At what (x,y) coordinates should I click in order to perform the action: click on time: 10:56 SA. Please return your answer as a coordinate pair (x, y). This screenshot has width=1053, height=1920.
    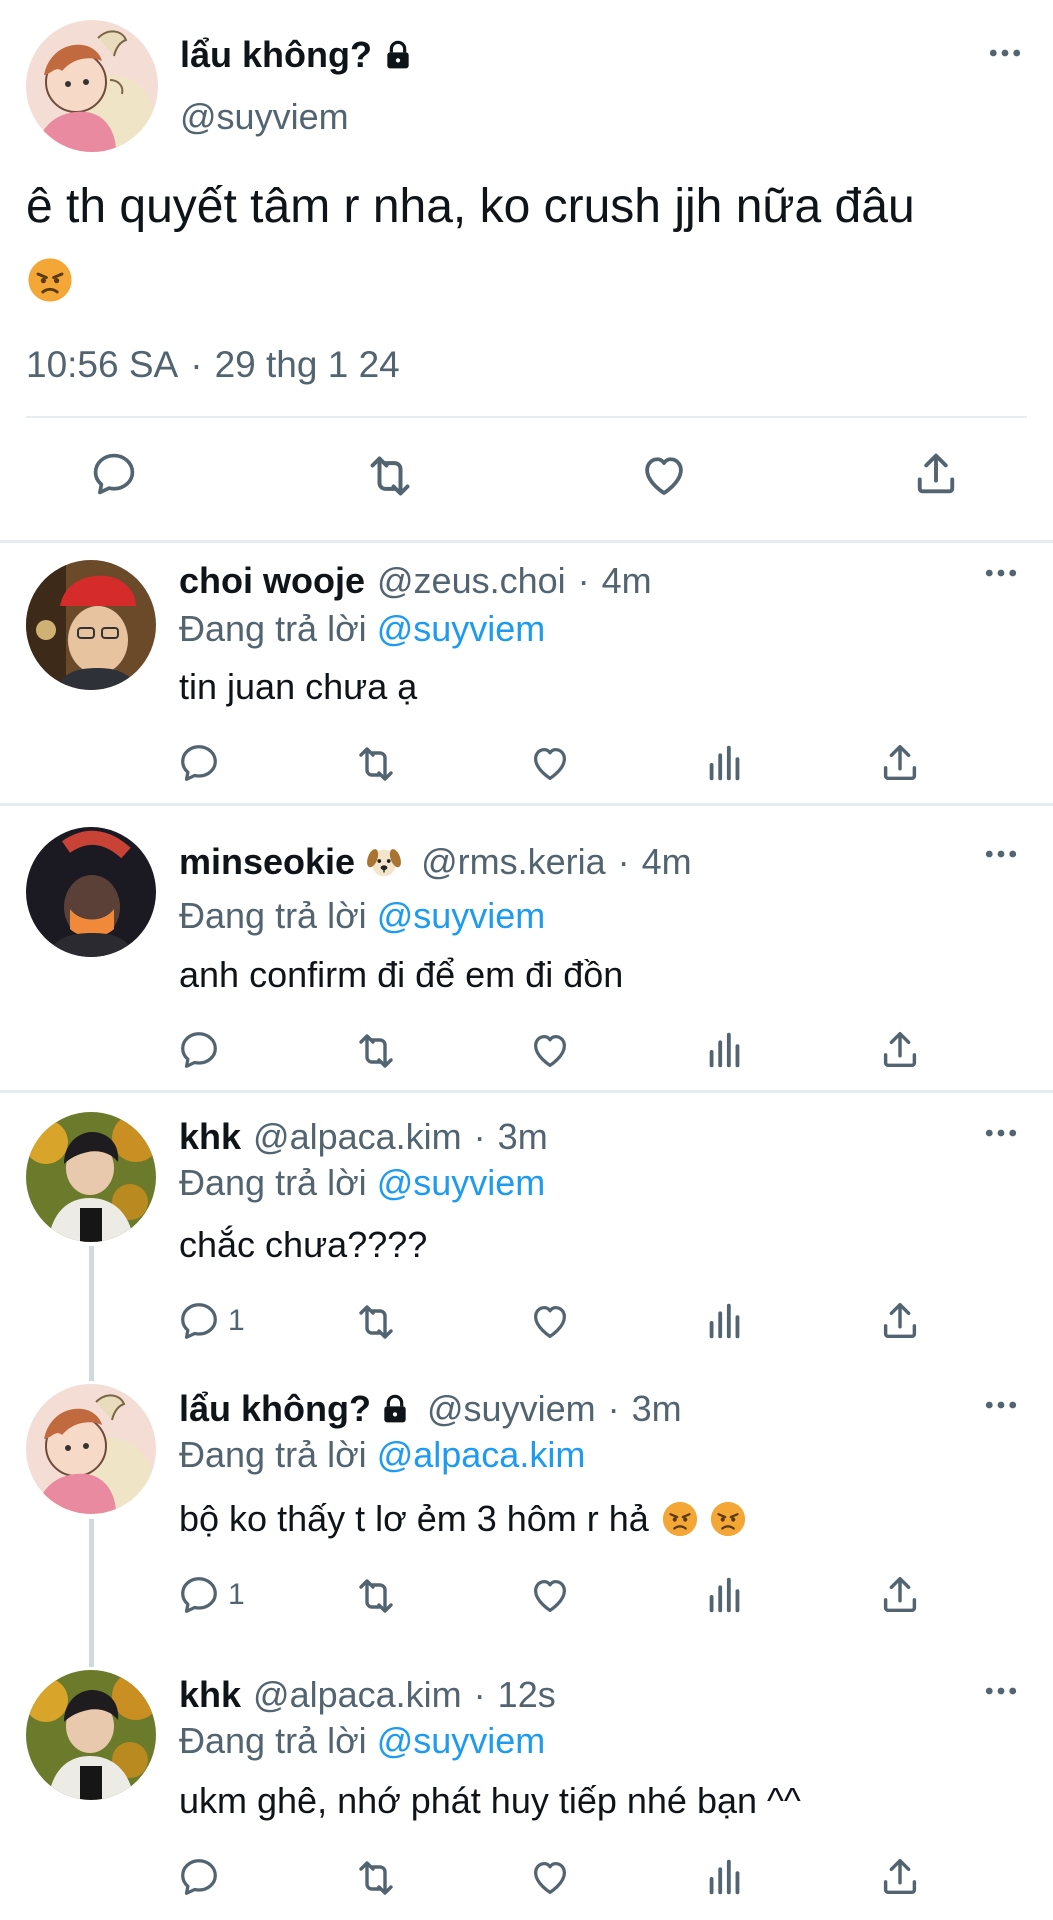
    Looking at the image, I should click on (102, 364).